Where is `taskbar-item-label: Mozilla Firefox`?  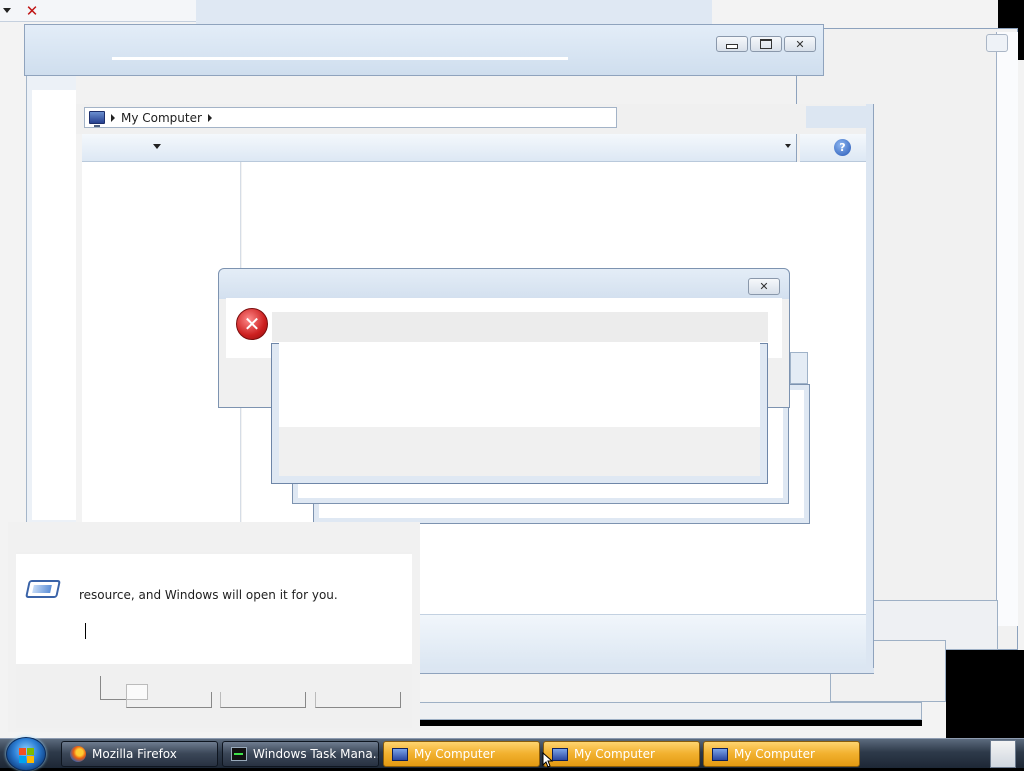 taskbar-item-label: Mozilla Firefox is located at coordinates (134, 754).